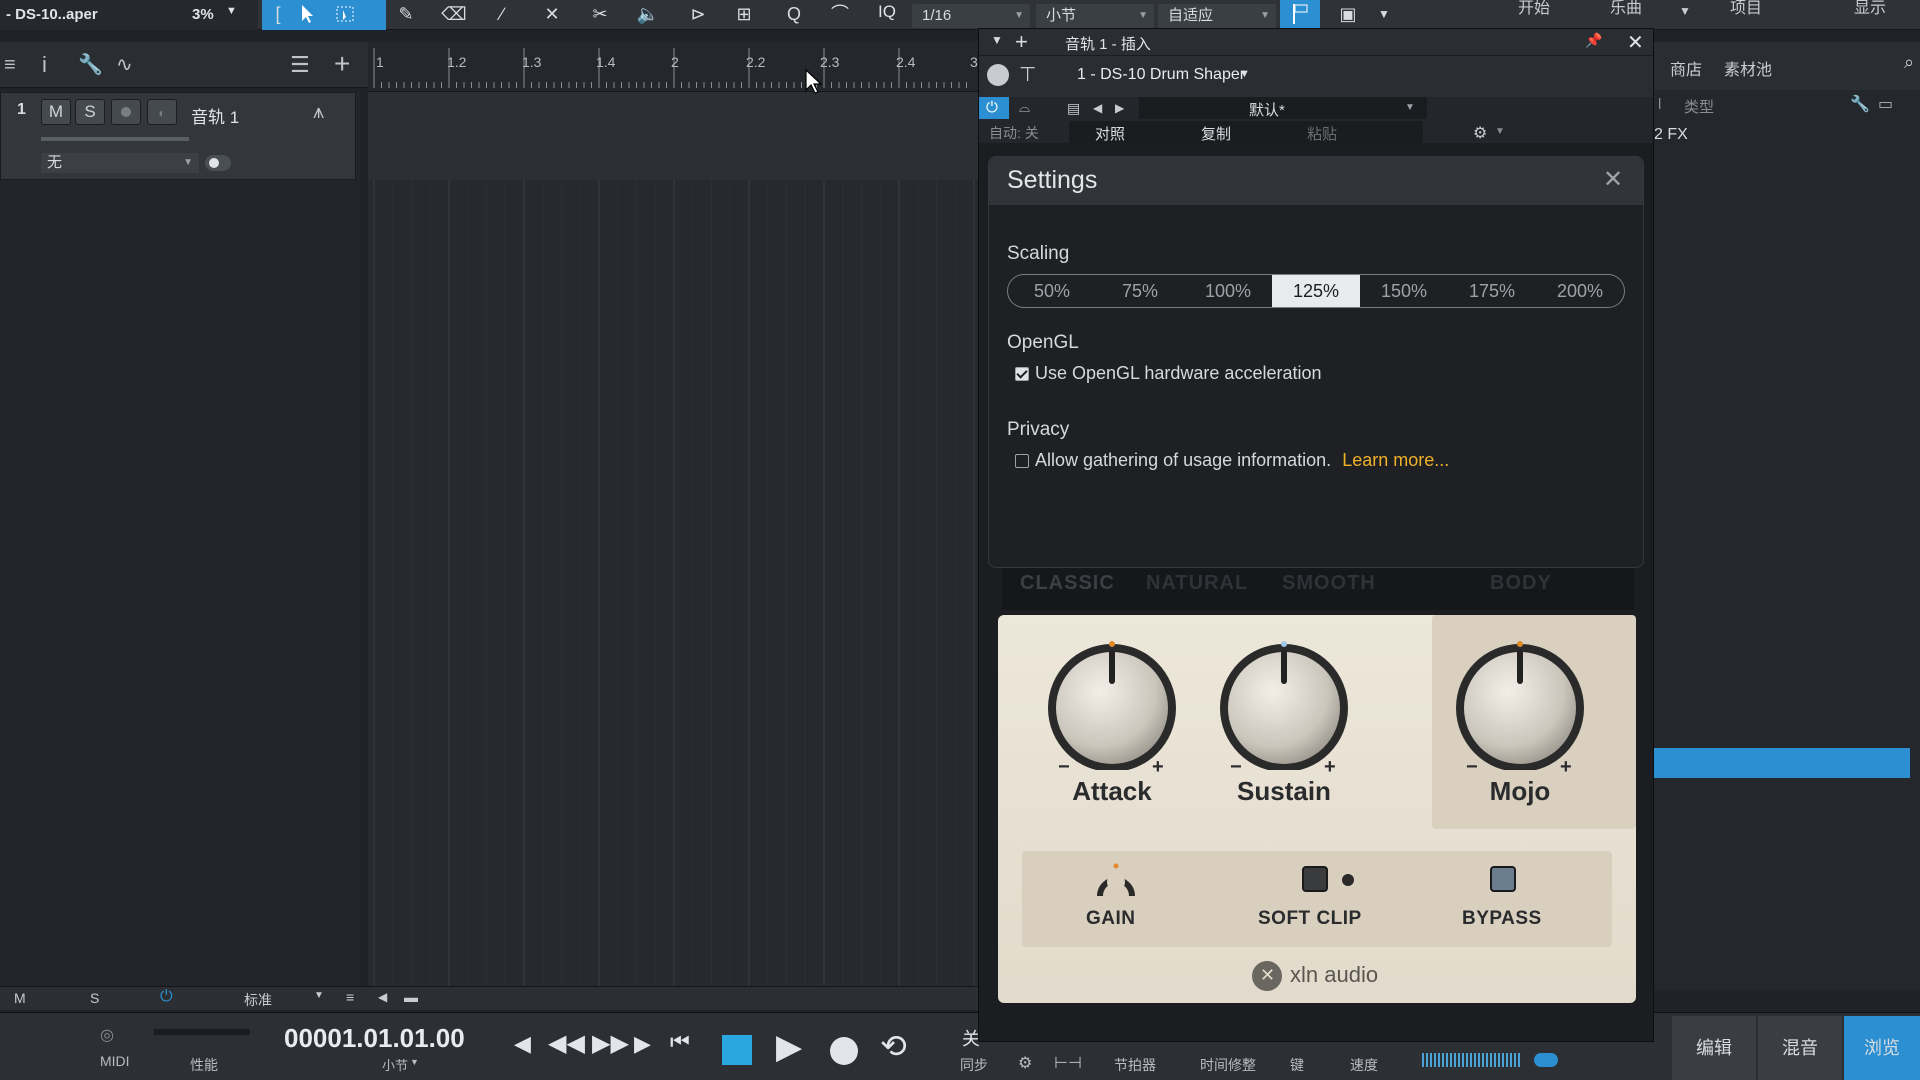  Describe the element at coordinates (1322, 133) in the screenshot. I see `paste-button: 粘贴` at that location.